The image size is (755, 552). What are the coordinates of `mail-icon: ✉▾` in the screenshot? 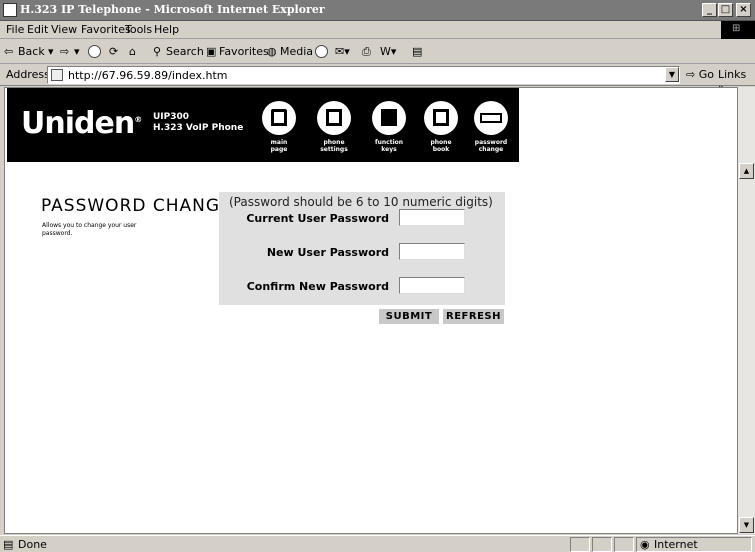 It's located at (342, 51).